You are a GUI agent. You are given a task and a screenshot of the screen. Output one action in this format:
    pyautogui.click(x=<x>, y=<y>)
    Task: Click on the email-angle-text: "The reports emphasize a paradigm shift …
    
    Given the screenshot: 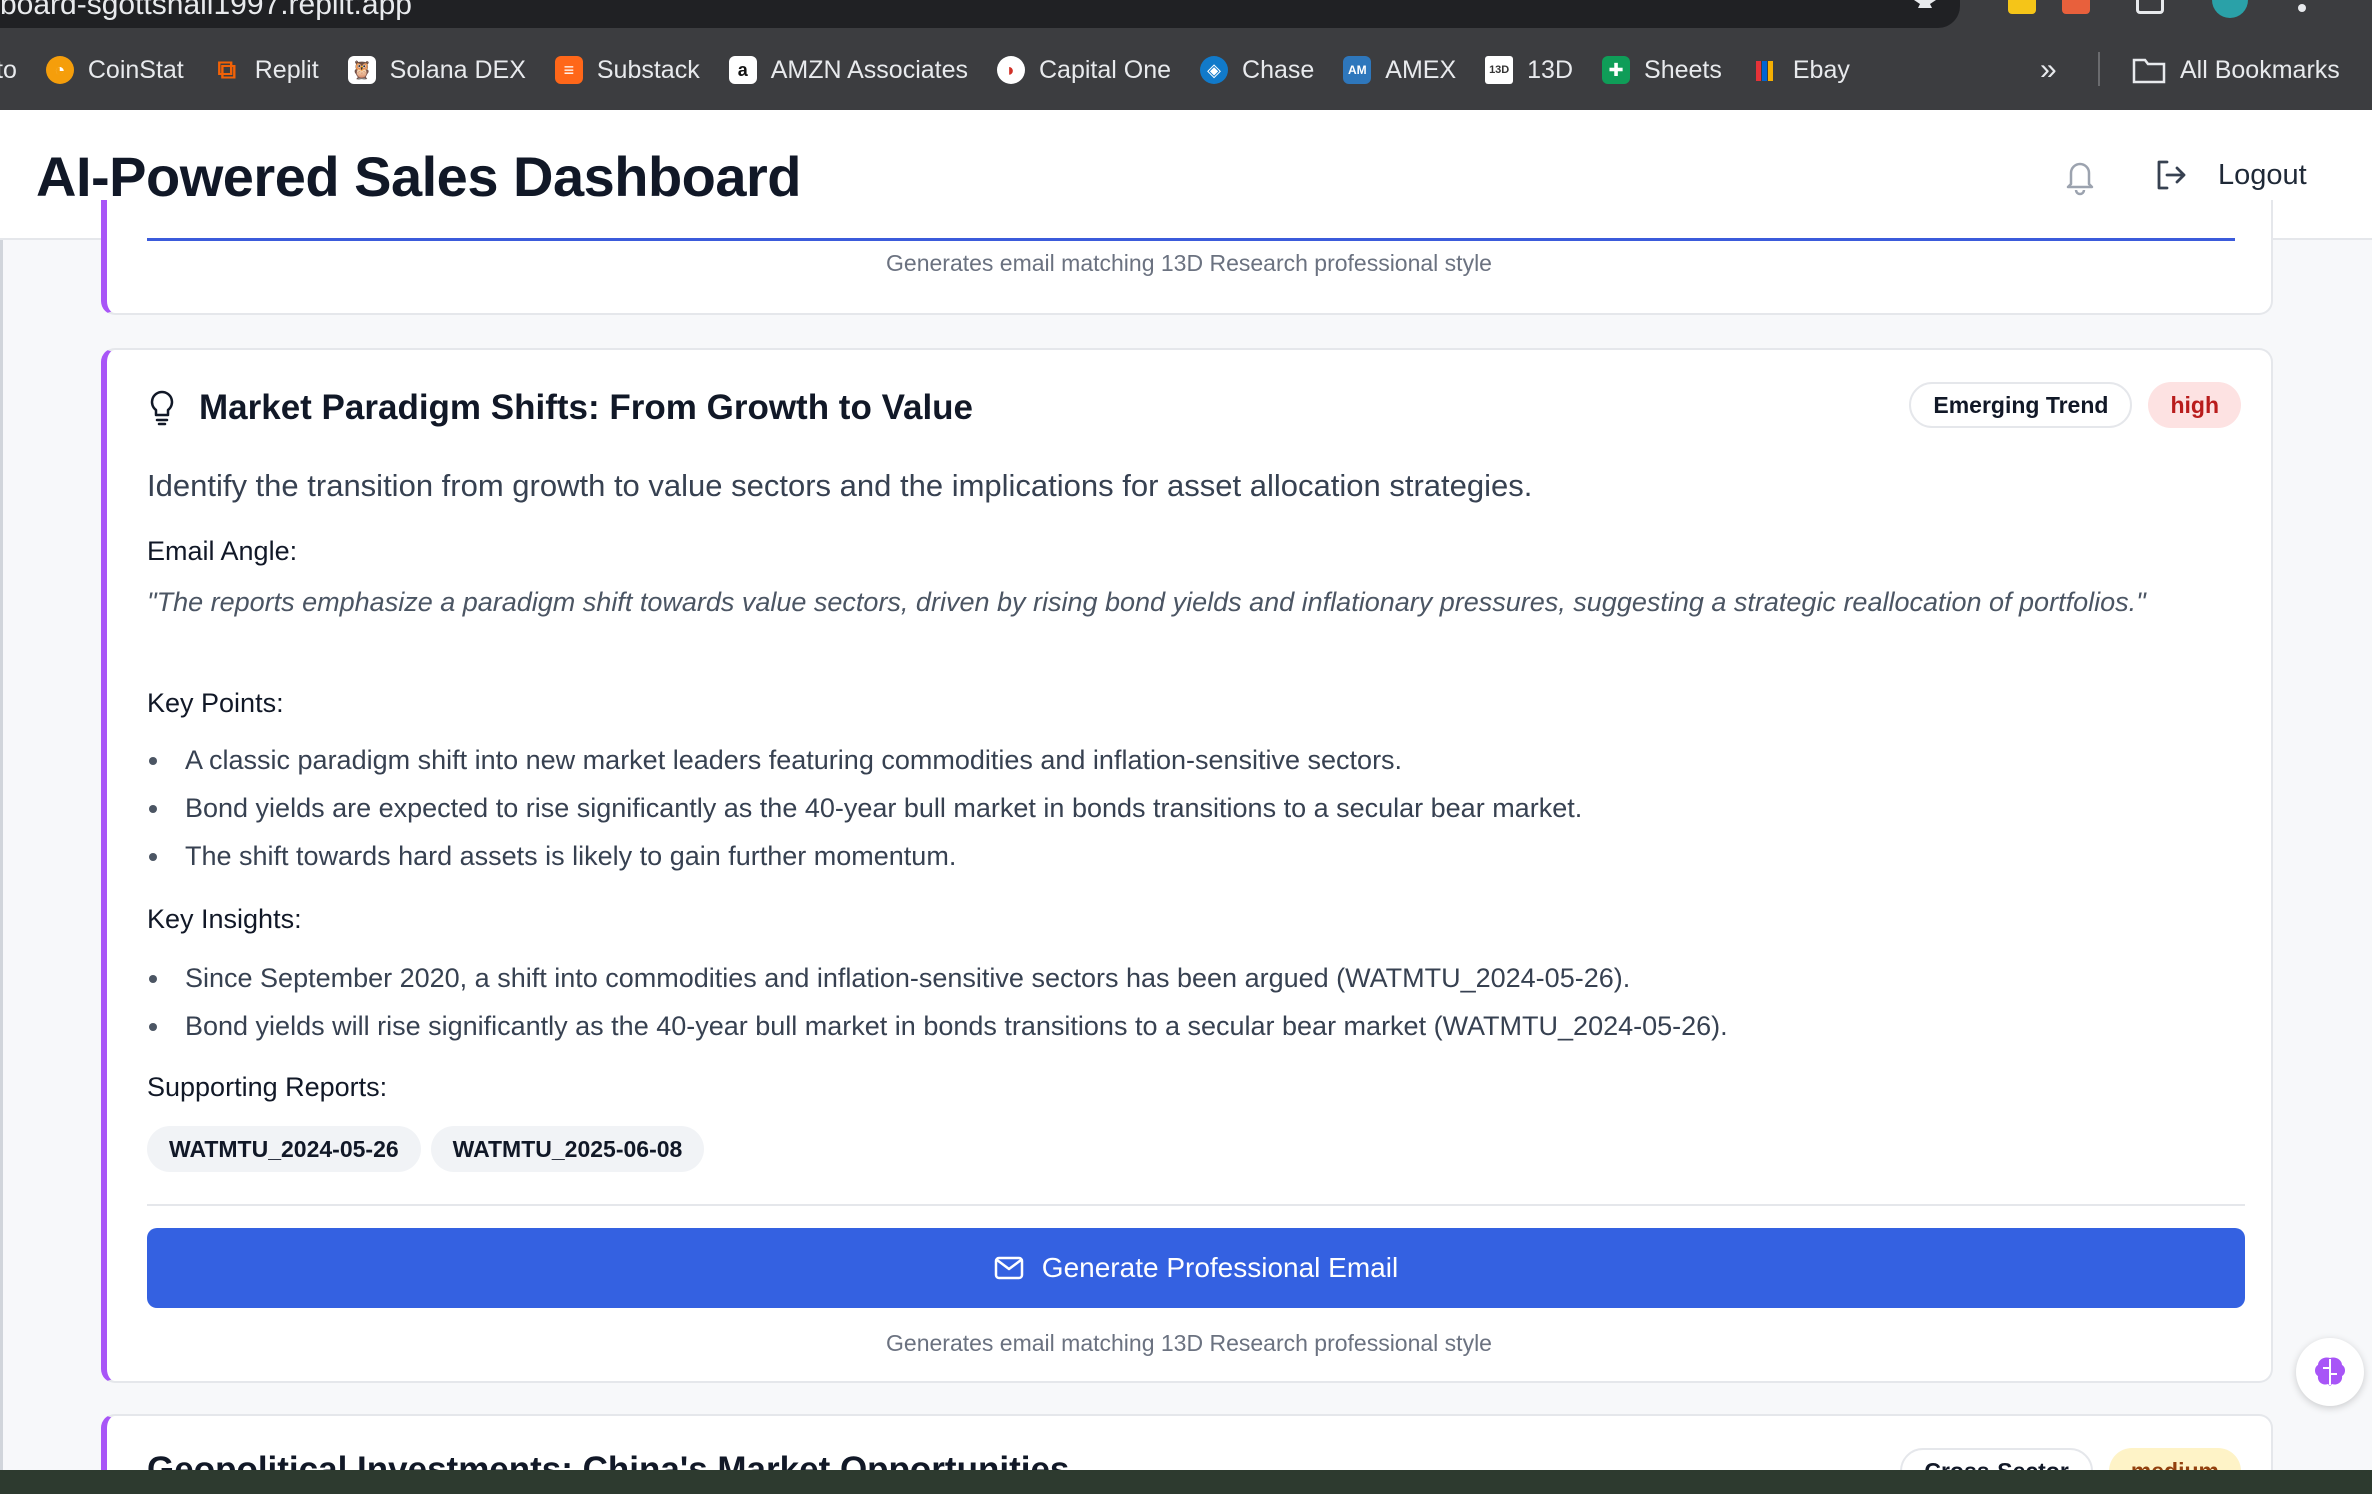 What is the action you would take?
    pyautogui.click(x=1146, y=602)
    